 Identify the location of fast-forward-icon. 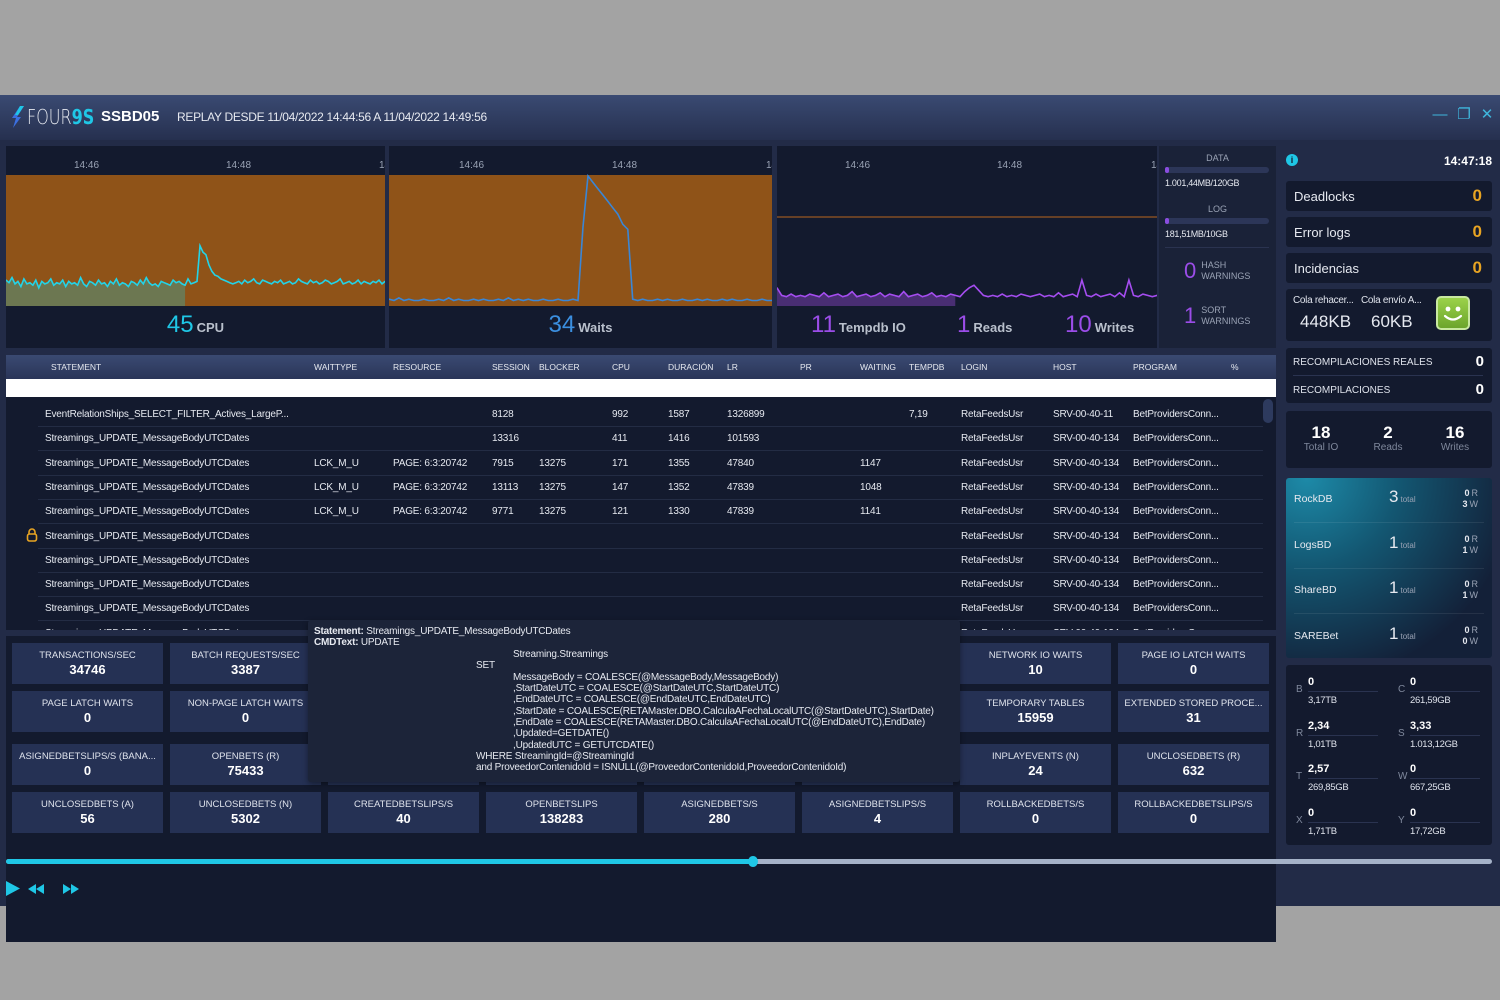
(71, 889).